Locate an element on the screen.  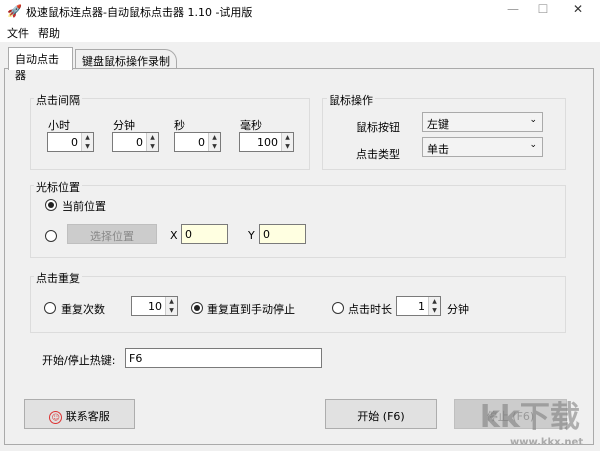
window-title: 极速鼠标连点器-自动鼠标点击器 1.10 -试用版 is located at coordinates (139, 12).